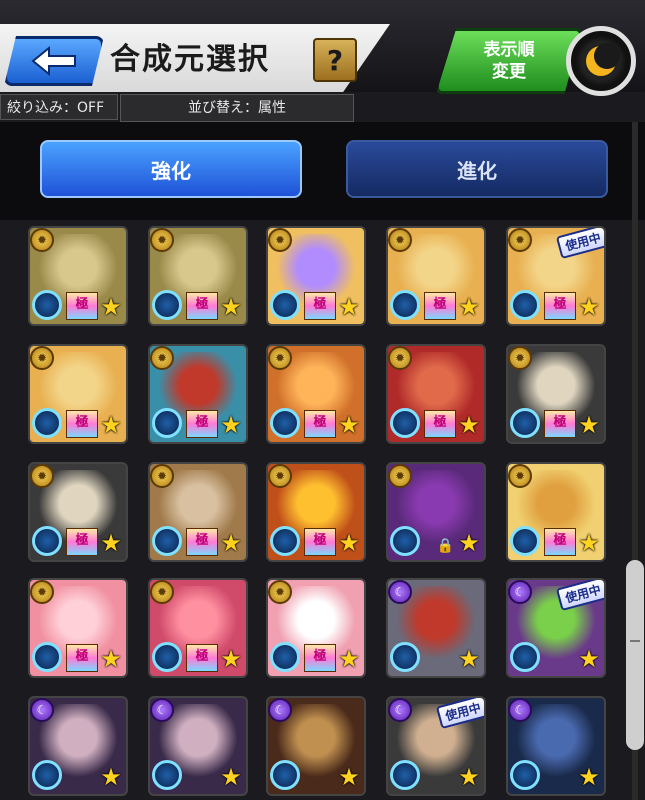 This screenshot has height=800, width=645. Describe the element at coordinates (509, 61) in the screenshot. I see `display-order-button: 表示順 変更` at that location.